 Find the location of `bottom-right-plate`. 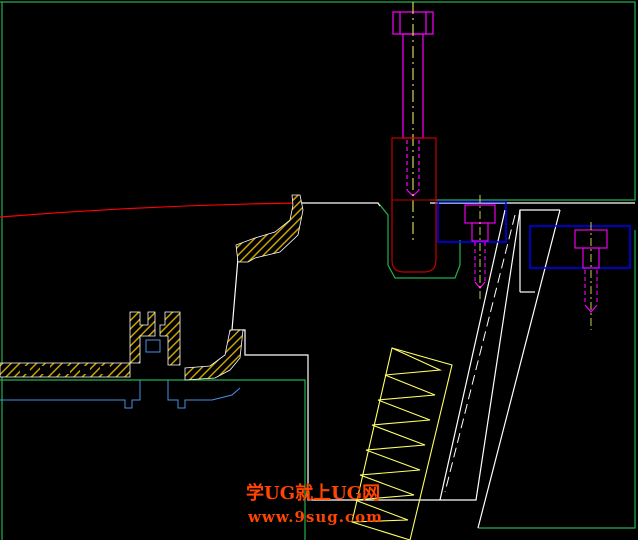

bottom-right-plate is located at coordinates (557, 379).